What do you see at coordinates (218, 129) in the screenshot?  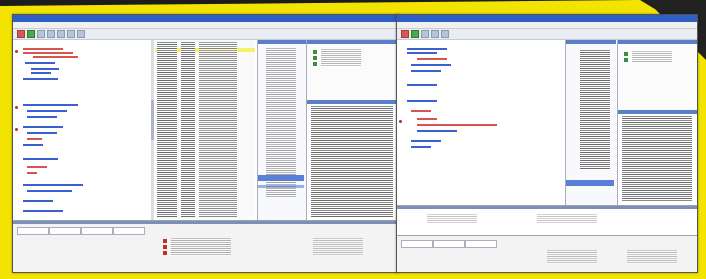 I see `instruction-column` at bounding box center [218, 129].